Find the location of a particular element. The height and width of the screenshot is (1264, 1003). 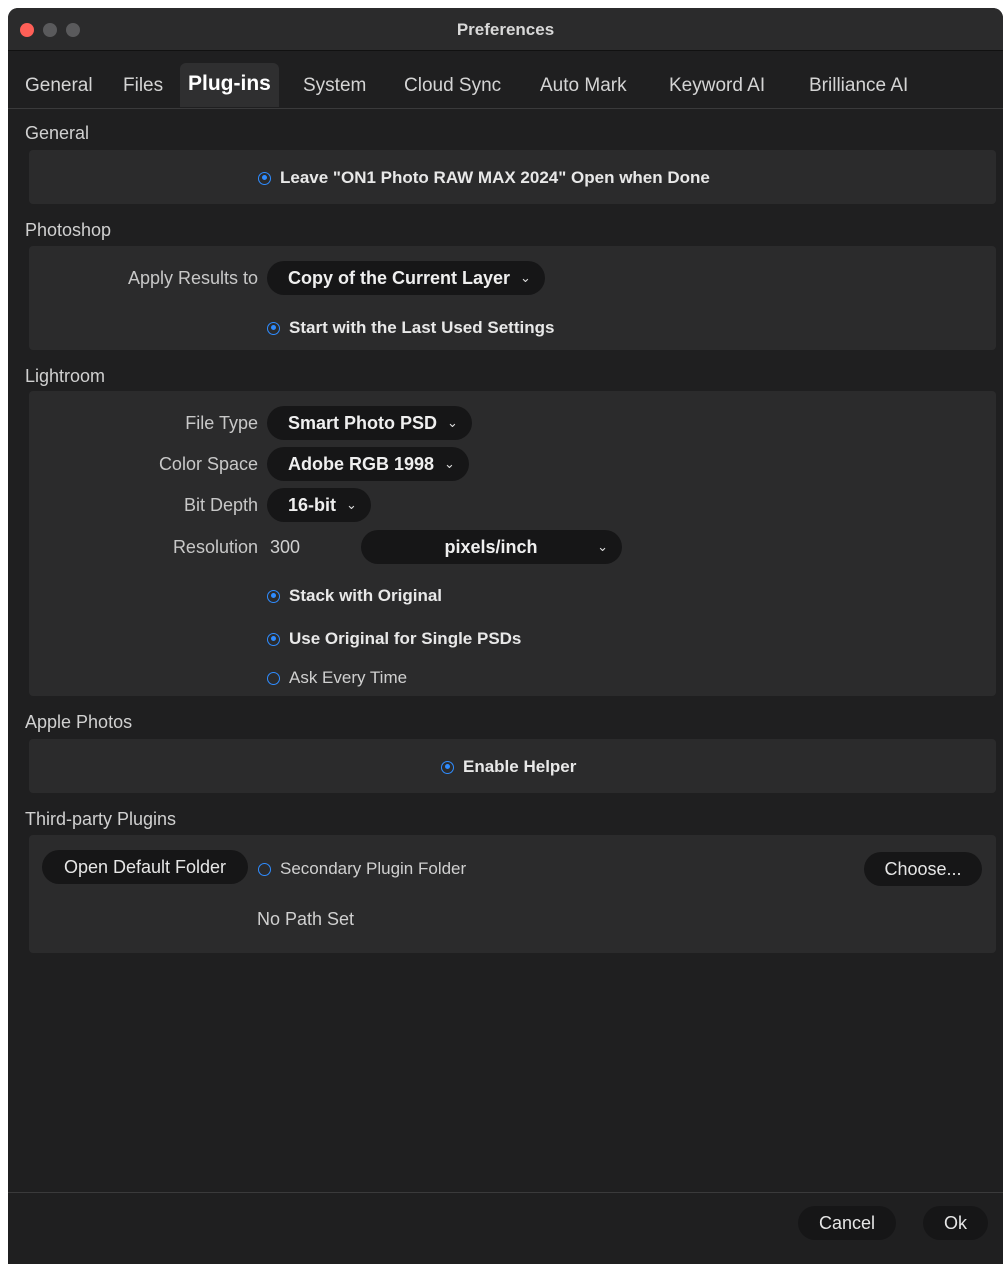

ok-button: Ok is located at coordinates (955, 1223).